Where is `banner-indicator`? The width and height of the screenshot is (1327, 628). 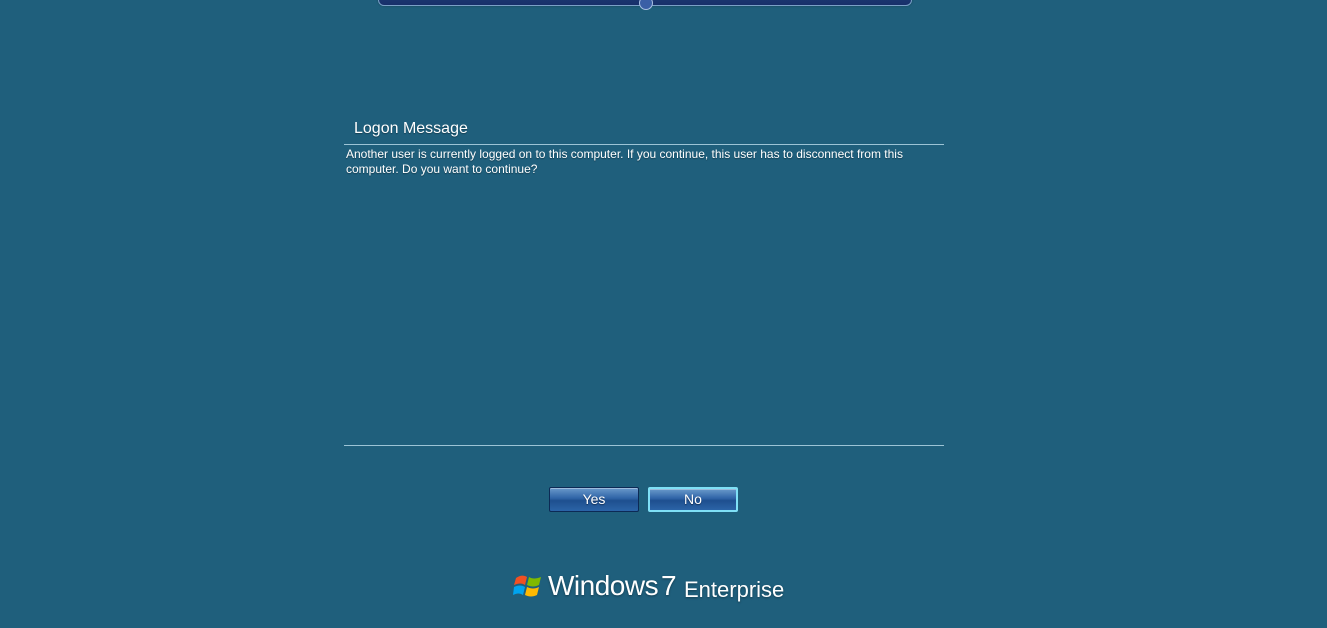 banner-indicator is located at coordinates (646, 5).